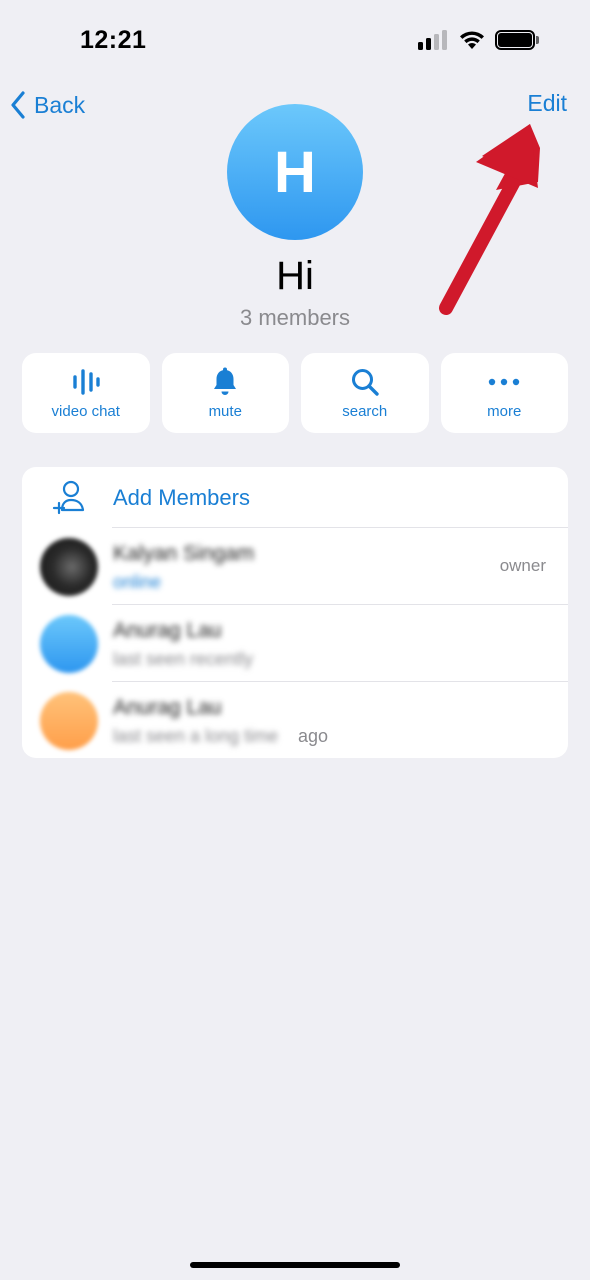  Describe the element at coordinates (295, 720) in the screenshot. I see `member-row: Anurag Lau last seen a long time ago` at that location.